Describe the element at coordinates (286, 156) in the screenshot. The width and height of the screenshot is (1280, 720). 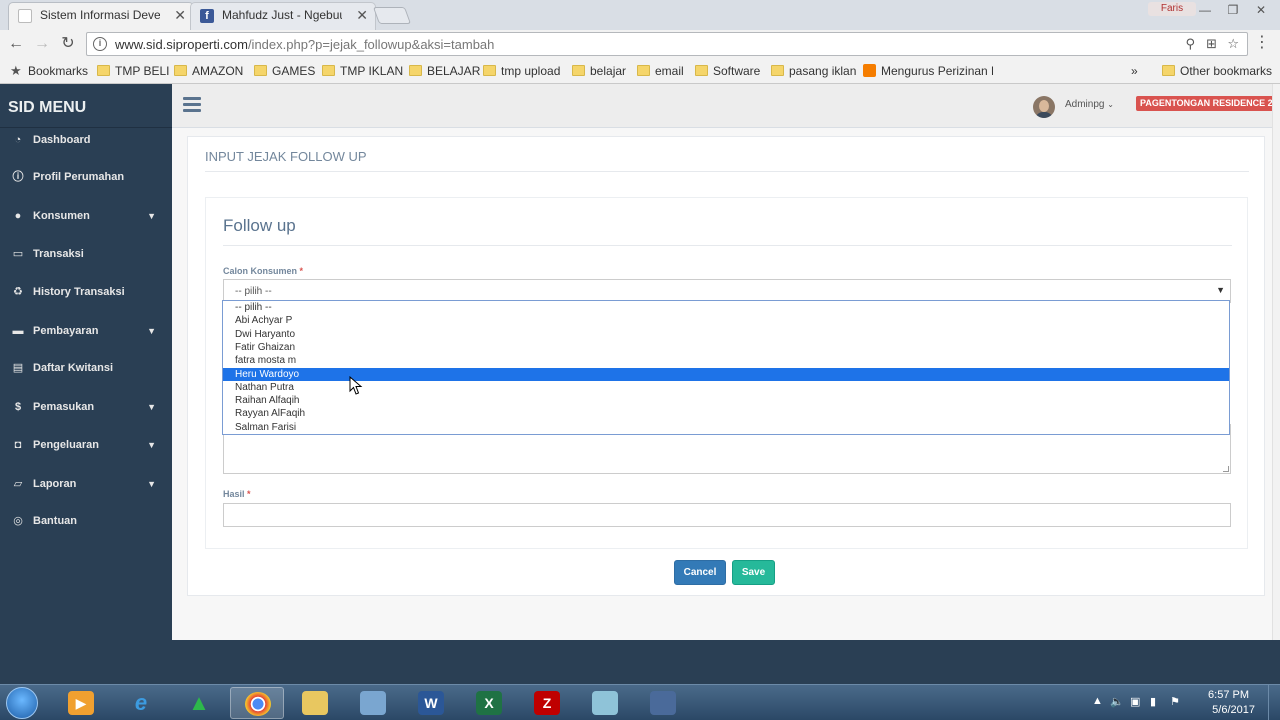
I see `page-title: INPUT JEJAK FOLLOW UP` at that location.